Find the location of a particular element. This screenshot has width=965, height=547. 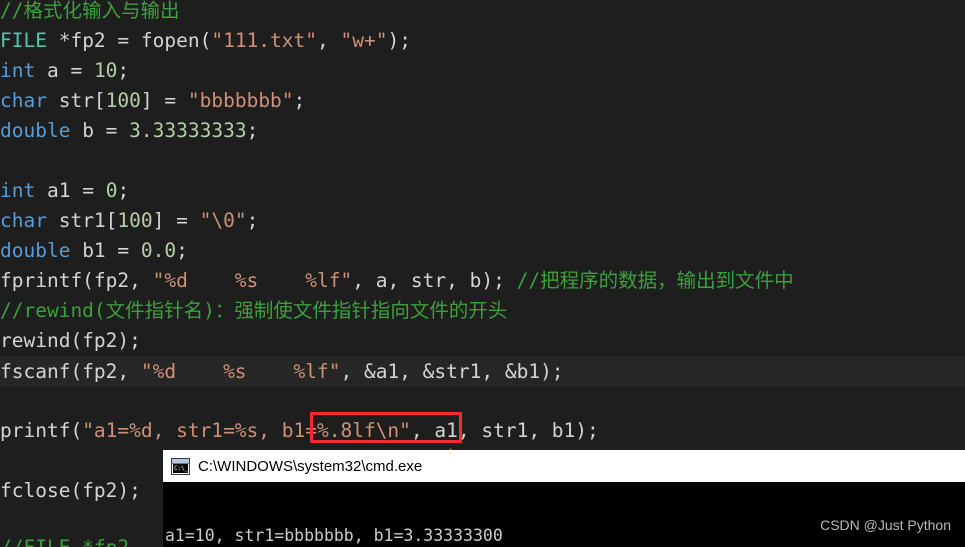

code-line: int a = 10; is located at coordinates (482, 71).